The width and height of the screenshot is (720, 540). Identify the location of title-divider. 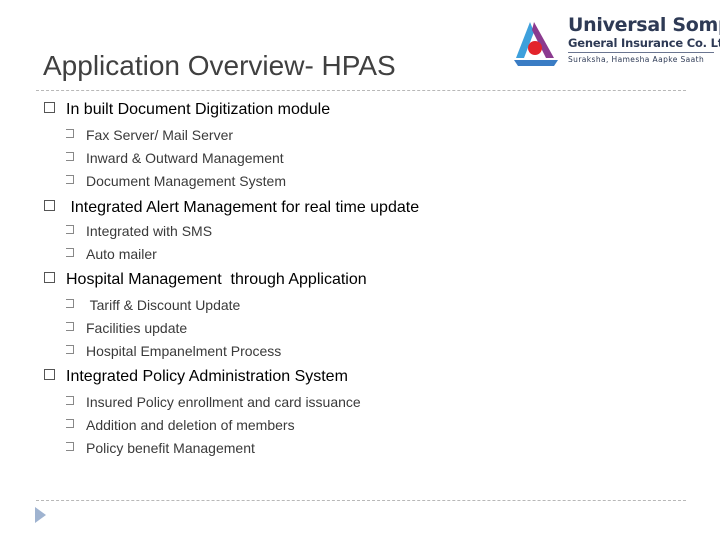
(361, 90).